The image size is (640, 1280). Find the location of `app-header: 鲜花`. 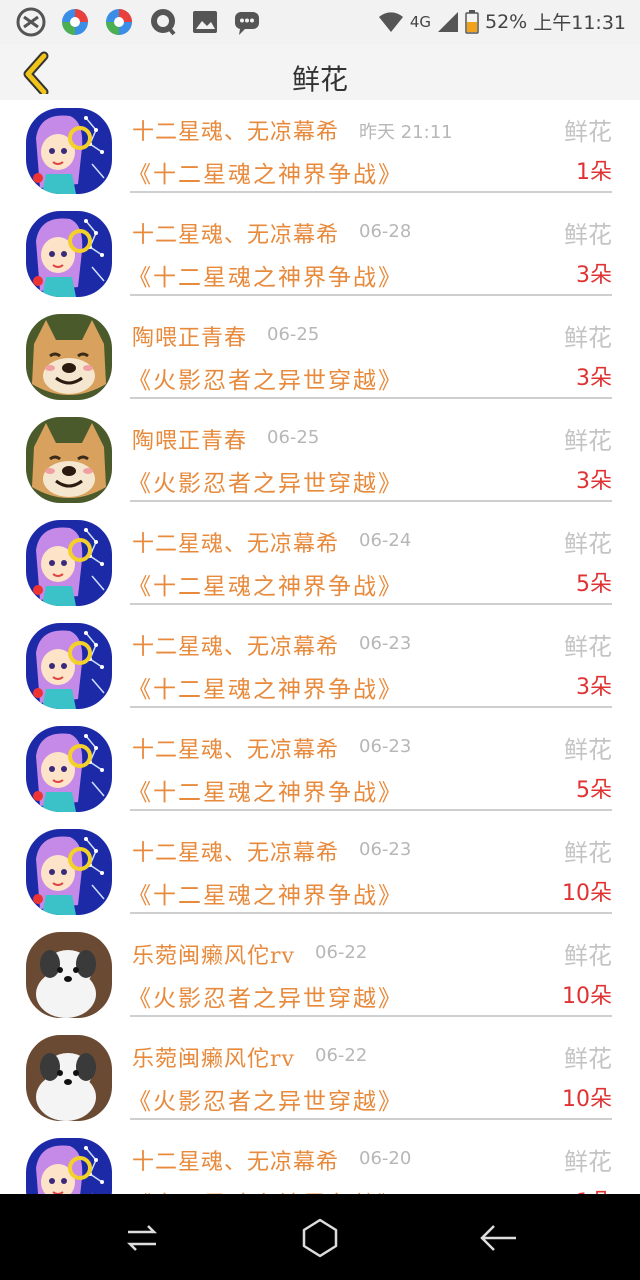

app-header: 鲜花 is located at coordinates (320, 72).